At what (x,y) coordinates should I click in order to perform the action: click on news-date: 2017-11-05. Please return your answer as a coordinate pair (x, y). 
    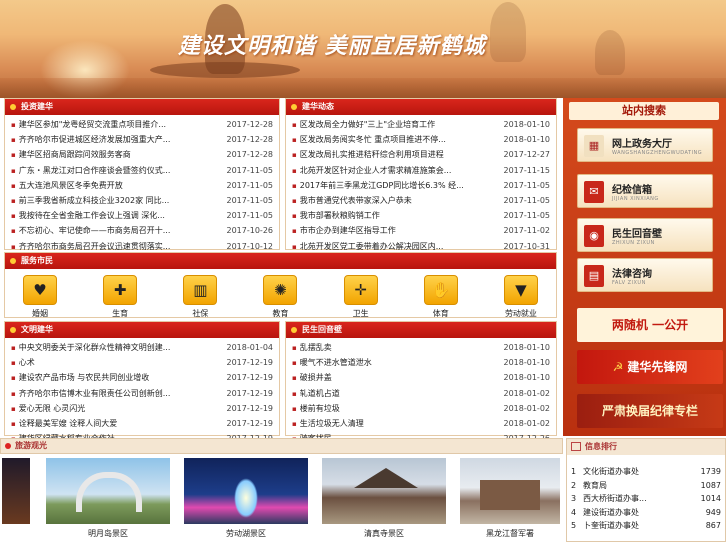
    Looking at the image, I should click on (250, 170).